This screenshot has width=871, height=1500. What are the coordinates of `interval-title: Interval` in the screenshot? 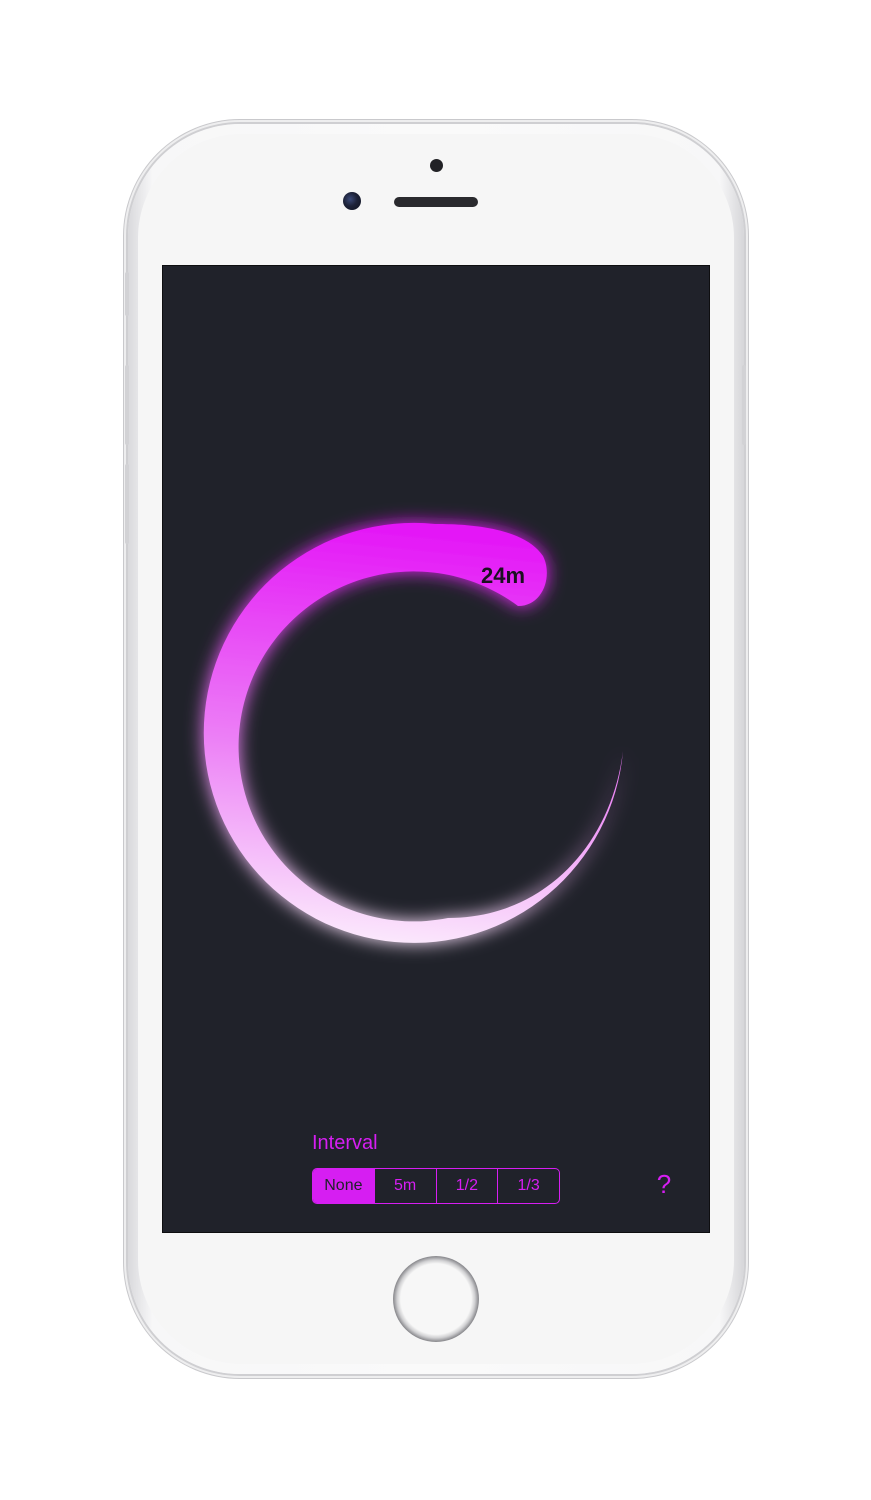 It's located at (345, 1143).